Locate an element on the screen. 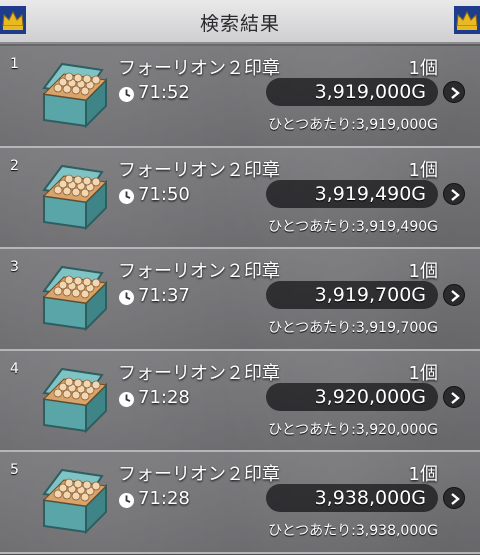 Image resolution: width=480 pixels, height=555 pixels. header-bar: 検索結果 is located at coordinates (240, 22).